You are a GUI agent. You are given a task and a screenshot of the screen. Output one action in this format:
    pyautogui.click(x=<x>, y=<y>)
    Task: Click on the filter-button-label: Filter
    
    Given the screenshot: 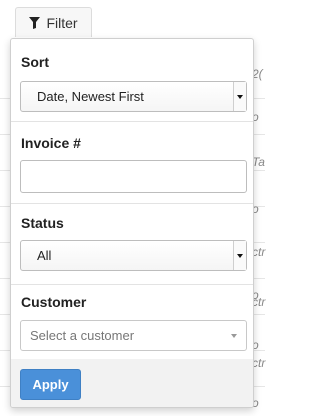 What is the action you would take?
    pyautogui.click(x=62, y=22)
    